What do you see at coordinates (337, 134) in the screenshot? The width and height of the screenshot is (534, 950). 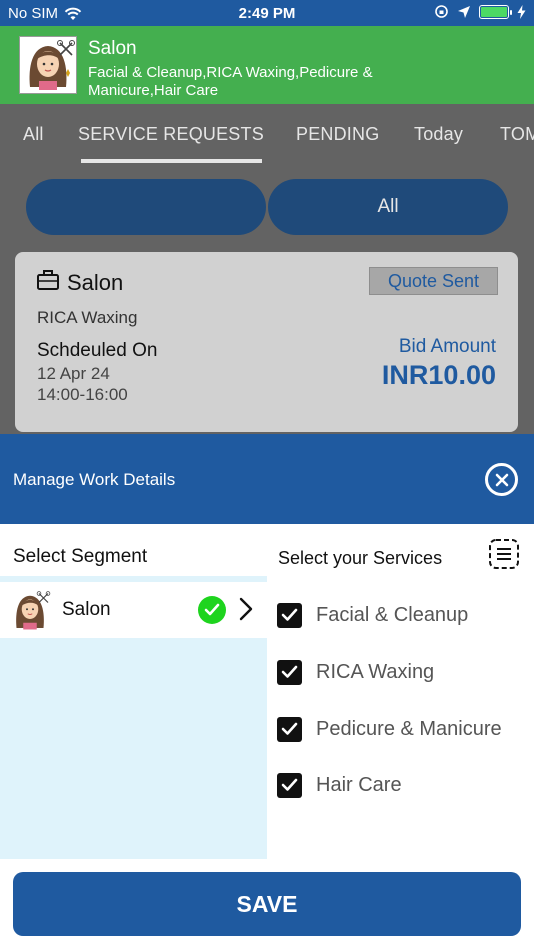 I see `tab-pending: PENDING` at bounding box center [337, 134].